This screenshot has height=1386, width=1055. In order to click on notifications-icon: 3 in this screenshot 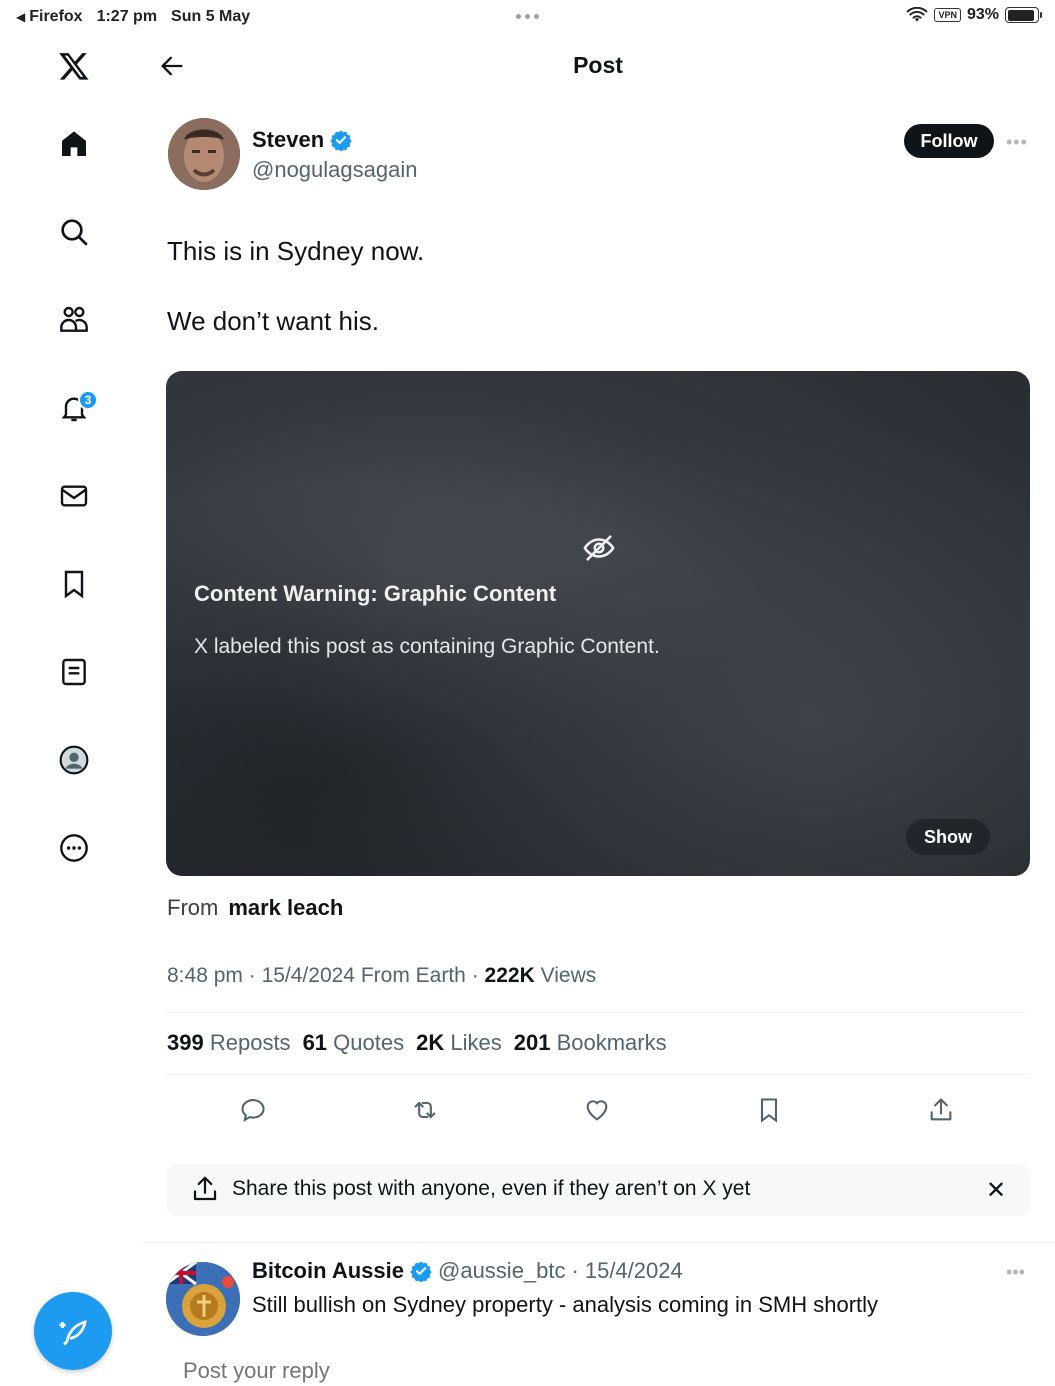, I will do `click(75, 408)`.